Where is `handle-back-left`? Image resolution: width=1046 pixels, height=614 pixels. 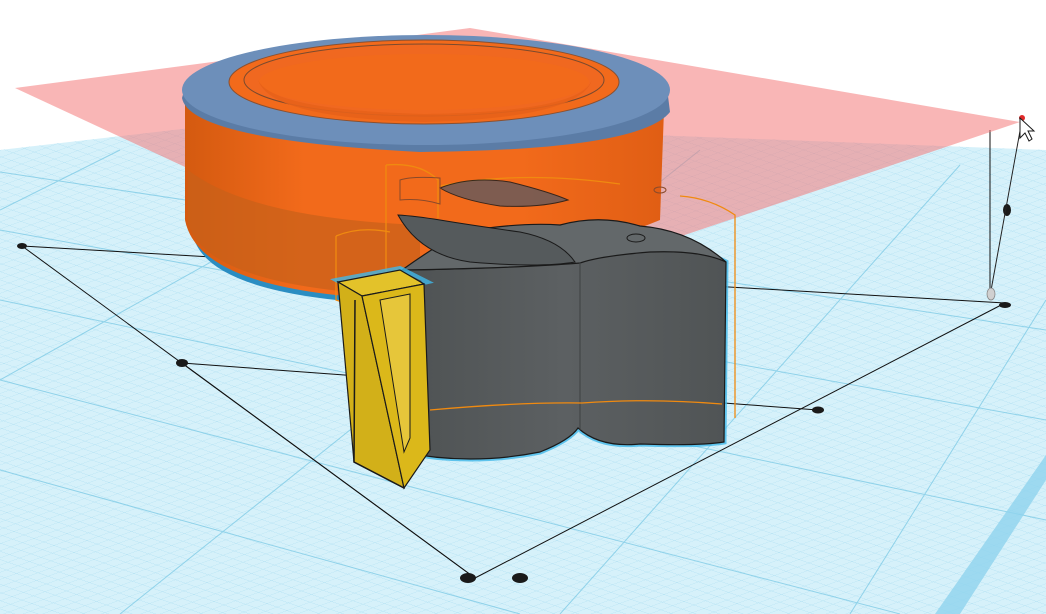
handle-back-left is located at coordinates (22, 246).